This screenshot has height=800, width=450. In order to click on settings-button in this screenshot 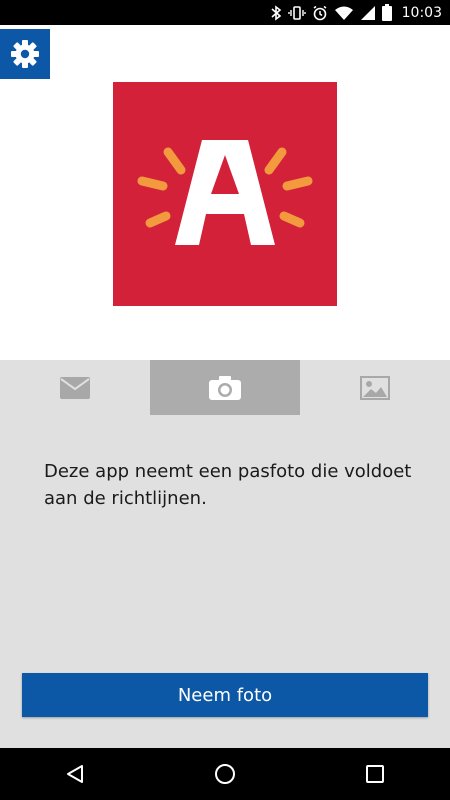, I will do `click(25, 54)`.